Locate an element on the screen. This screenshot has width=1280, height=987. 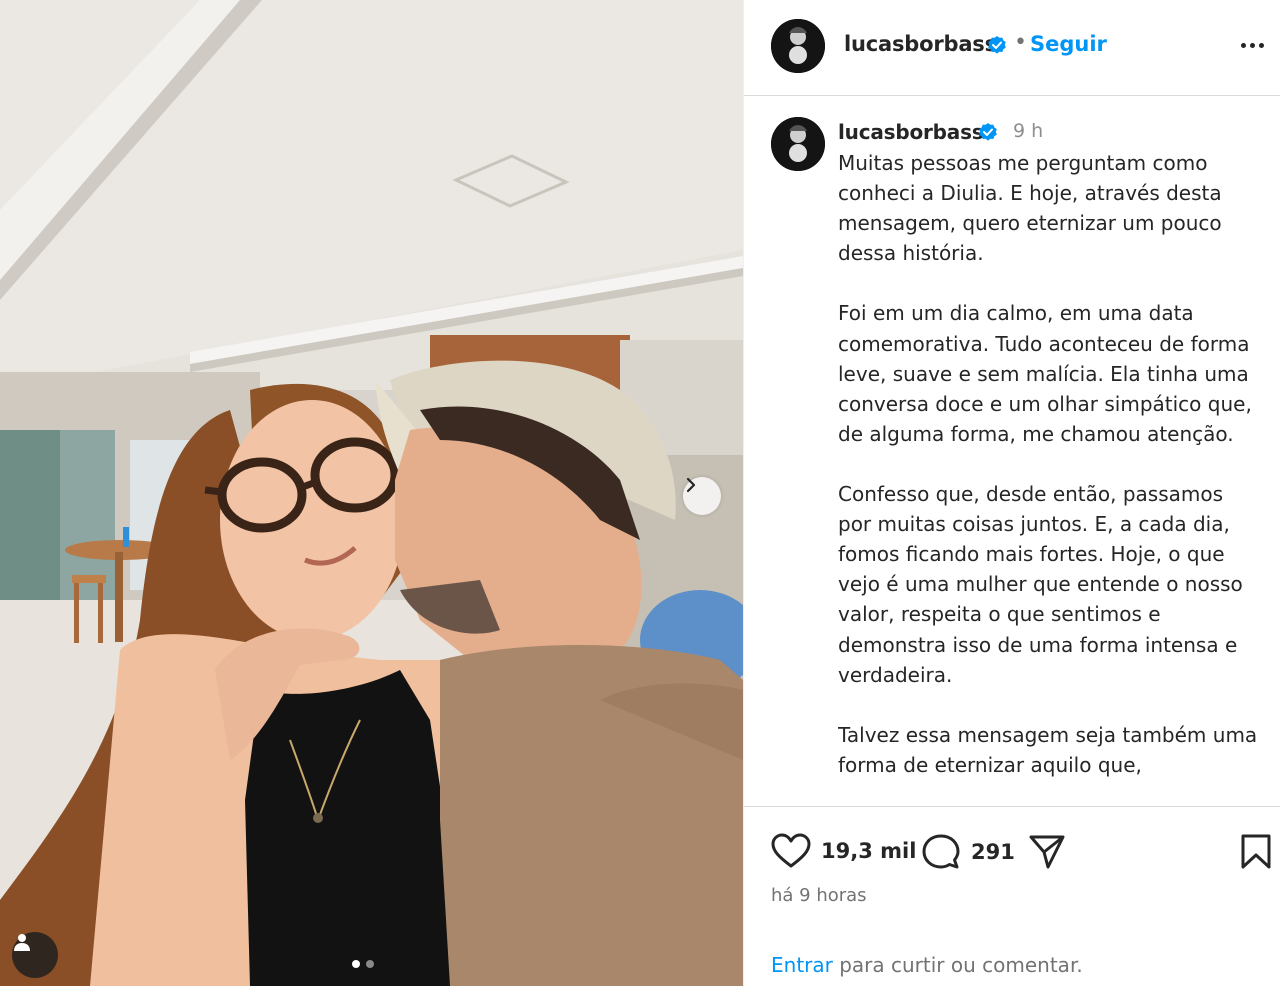
caption-username-link: lucasborbass is located at coordinates (911, 132).